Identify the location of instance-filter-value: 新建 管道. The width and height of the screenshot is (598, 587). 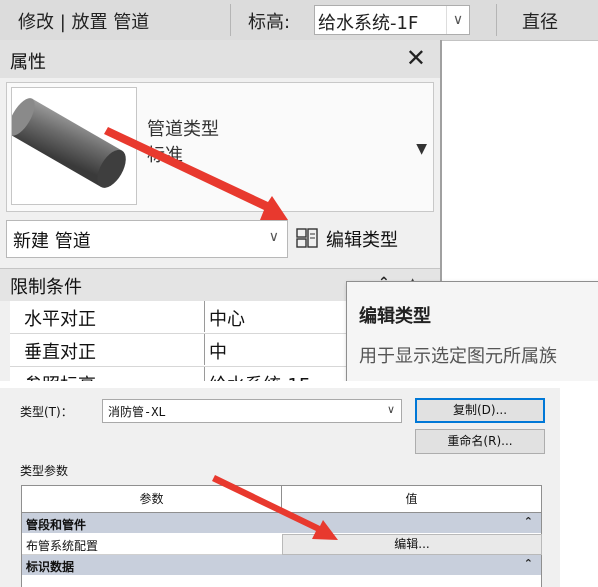
(52, 241).